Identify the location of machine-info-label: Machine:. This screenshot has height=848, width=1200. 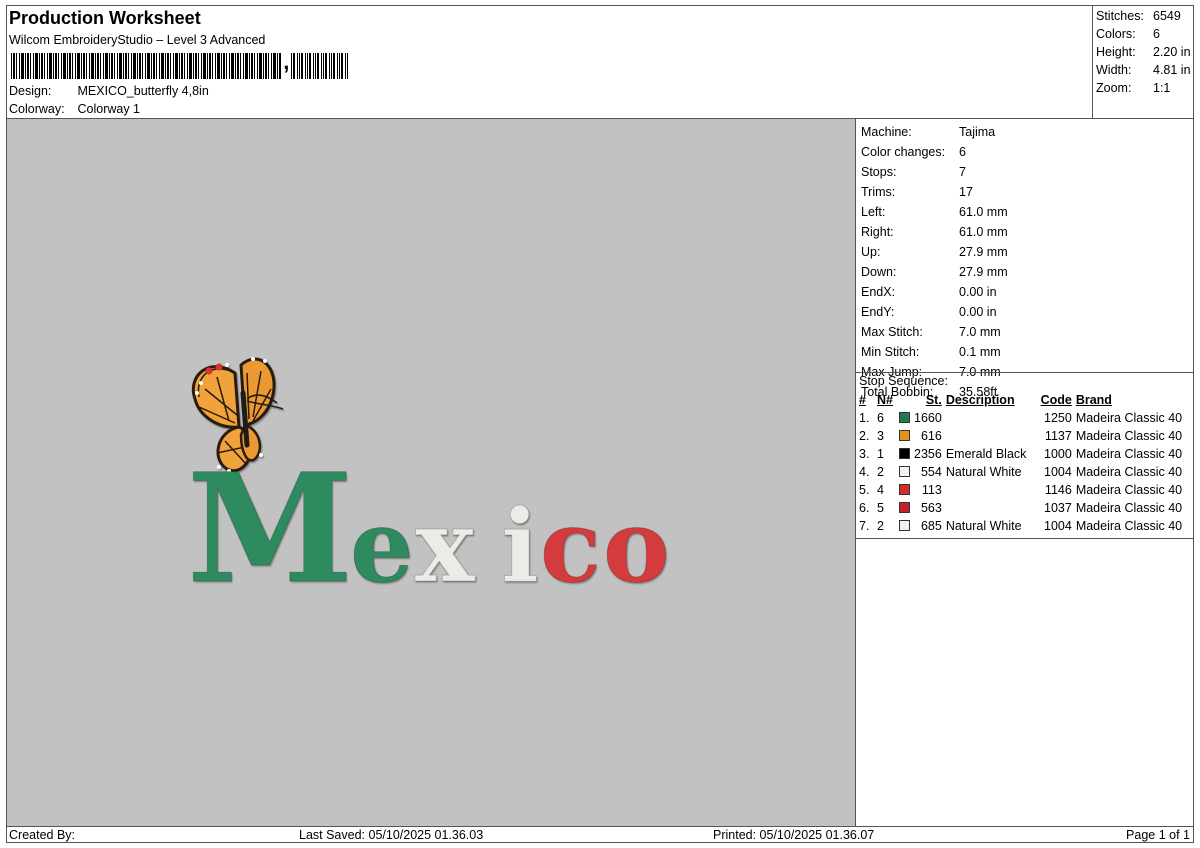
(886, 132).